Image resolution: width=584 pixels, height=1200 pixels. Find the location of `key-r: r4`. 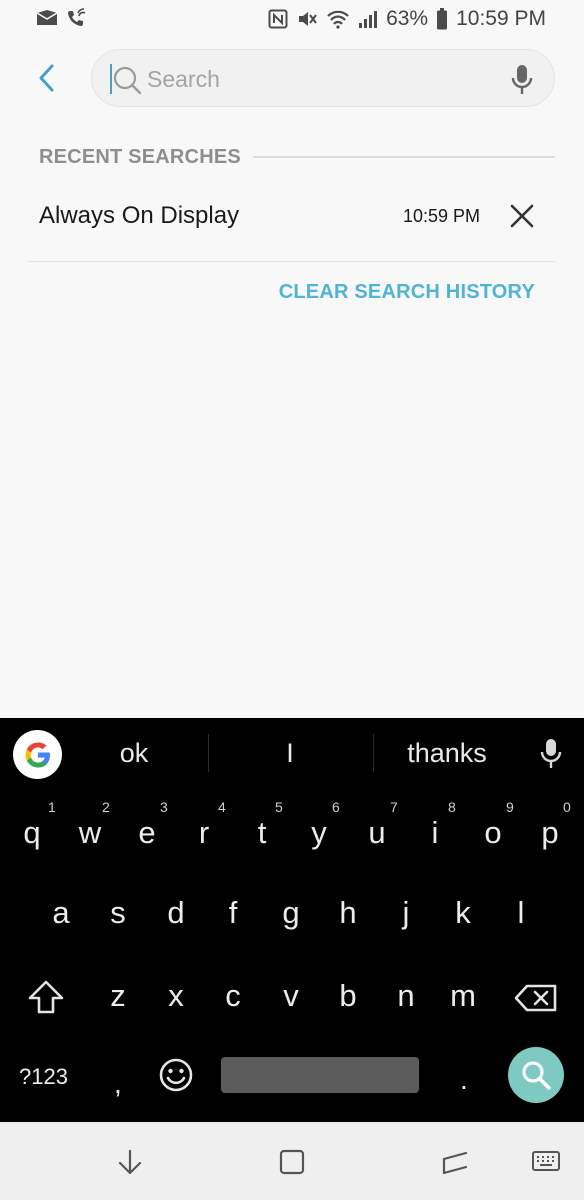

key-r: r4 is located at coordinates (204, 833).